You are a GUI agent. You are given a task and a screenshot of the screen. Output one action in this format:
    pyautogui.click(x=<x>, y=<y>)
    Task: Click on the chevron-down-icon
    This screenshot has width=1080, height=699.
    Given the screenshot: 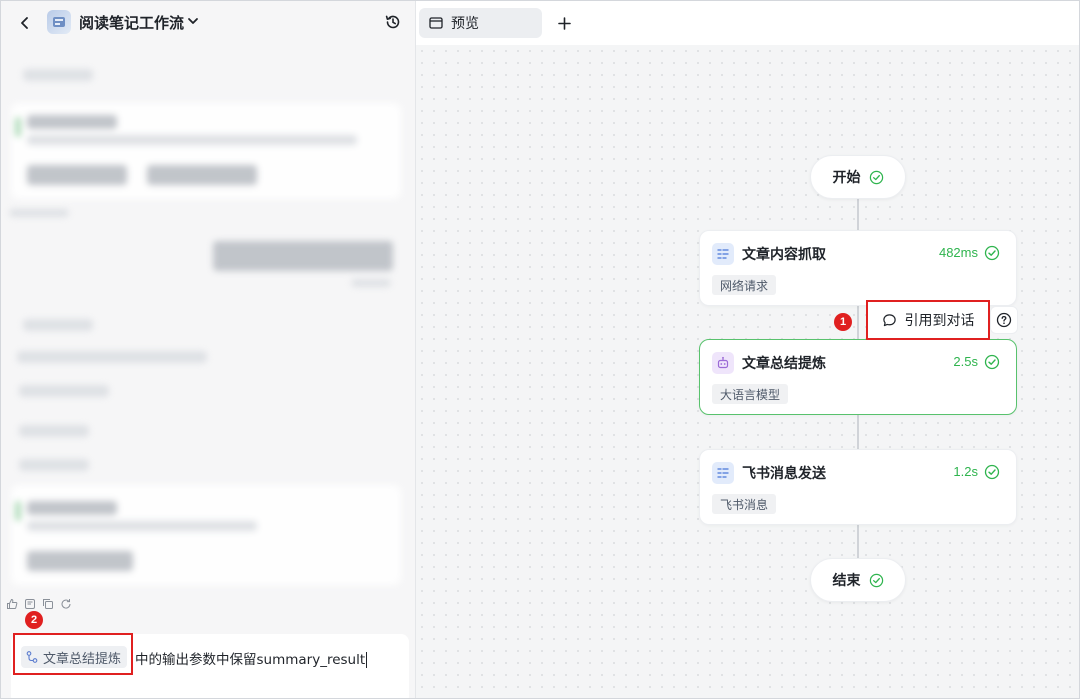 What is the action you would take?
    pyautogui.click(x=193, y=21)
    